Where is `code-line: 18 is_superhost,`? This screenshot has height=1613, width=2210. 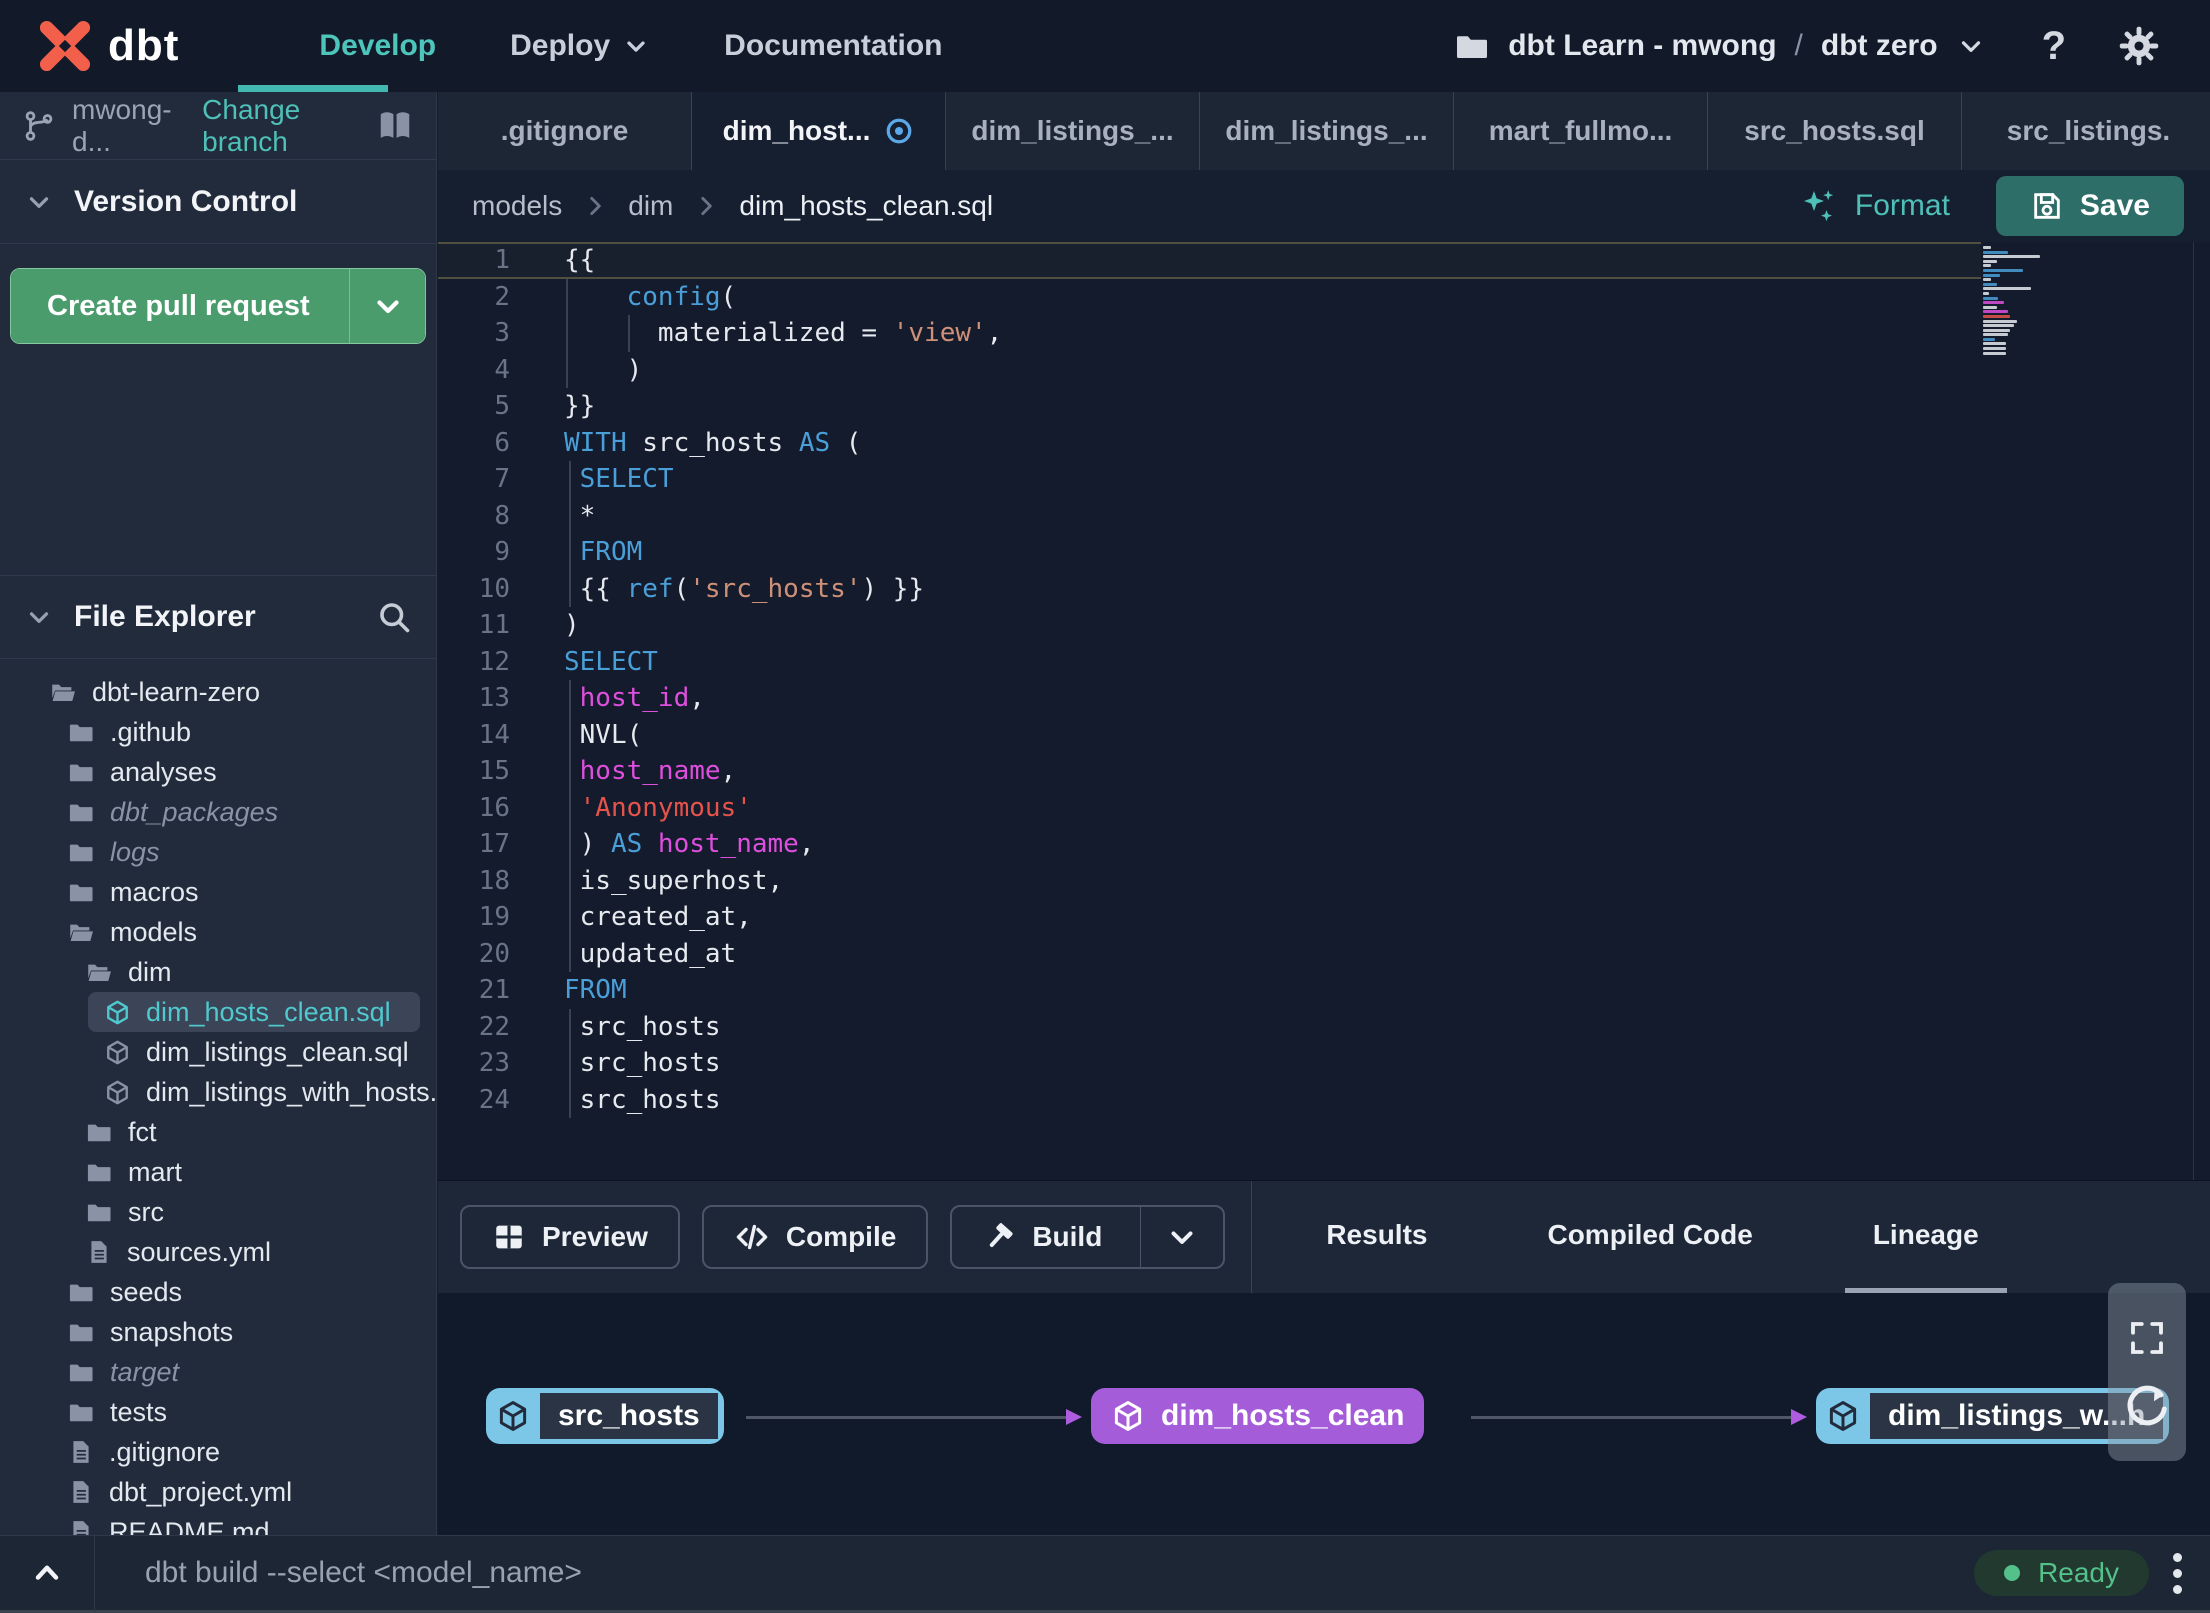 code-line: 18 is_superhost, is located at coordinates (1209, 881).